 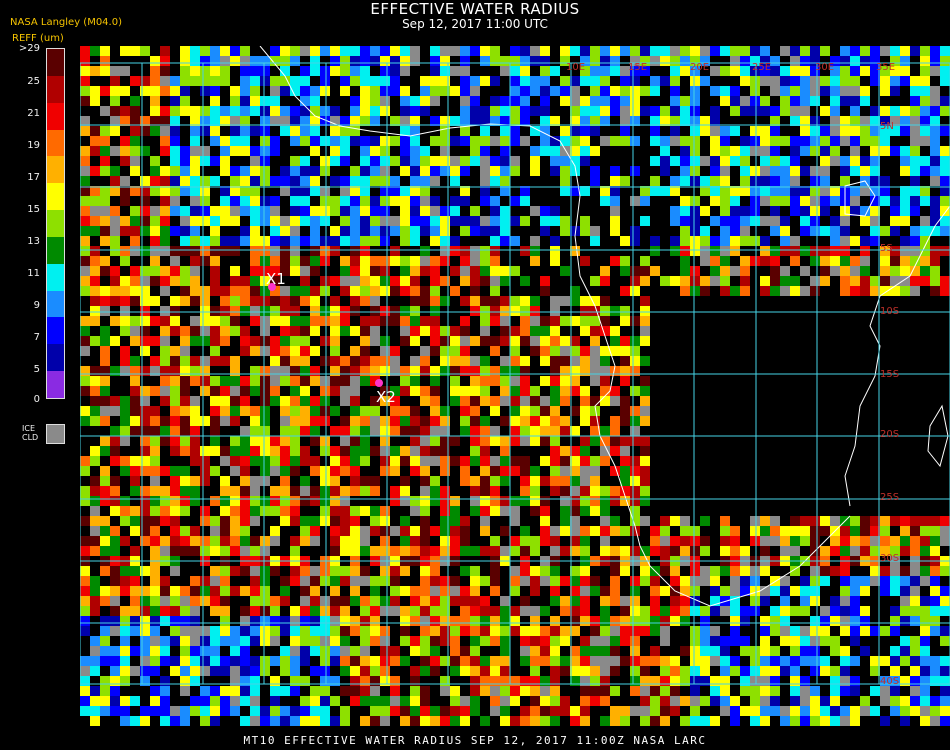 What do you see at coordinates (36, 337) in the screenshot?
I see `color-scale-tick-label: 7` at bounding box center [36, 337].